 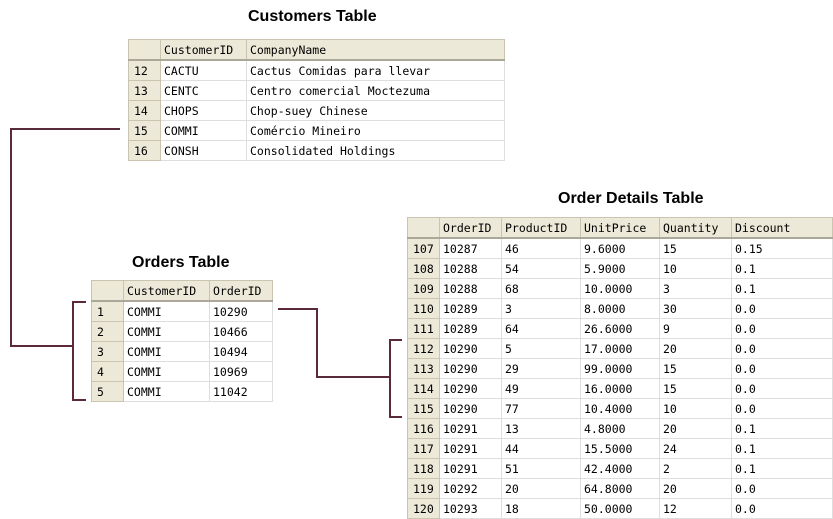 What do you see at coordinates (65, 237) in the screenshot?
I see `customer-to-orders-connector` at bounding box center [65, 237].